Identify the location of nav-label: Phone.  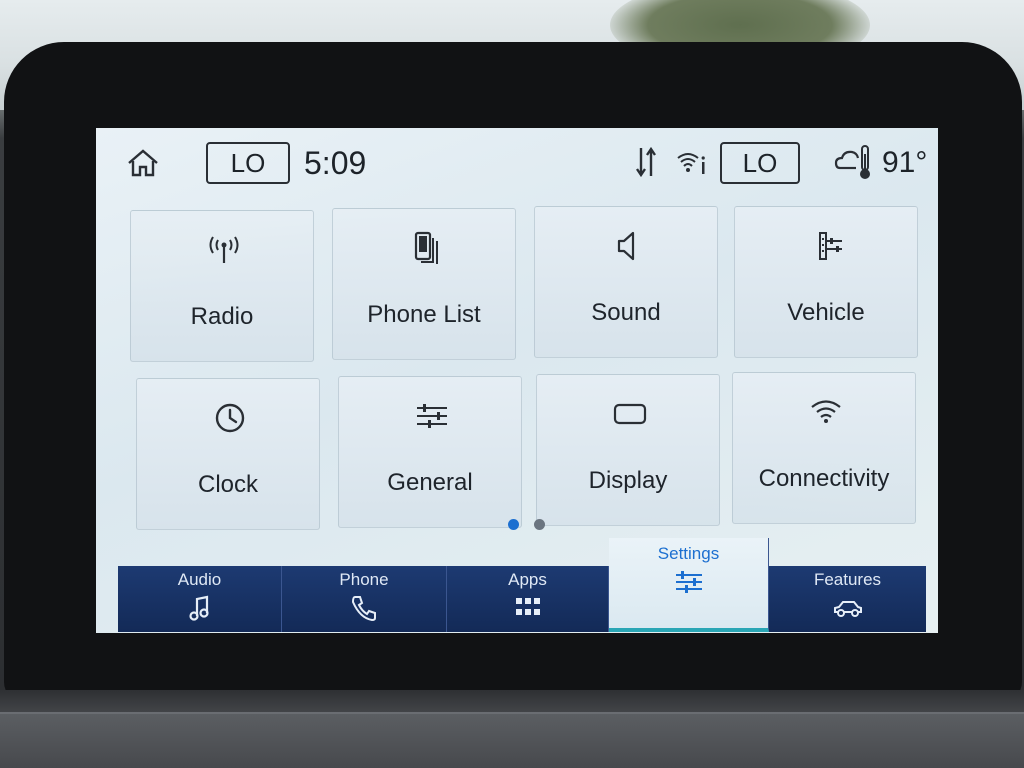
(364, 579).